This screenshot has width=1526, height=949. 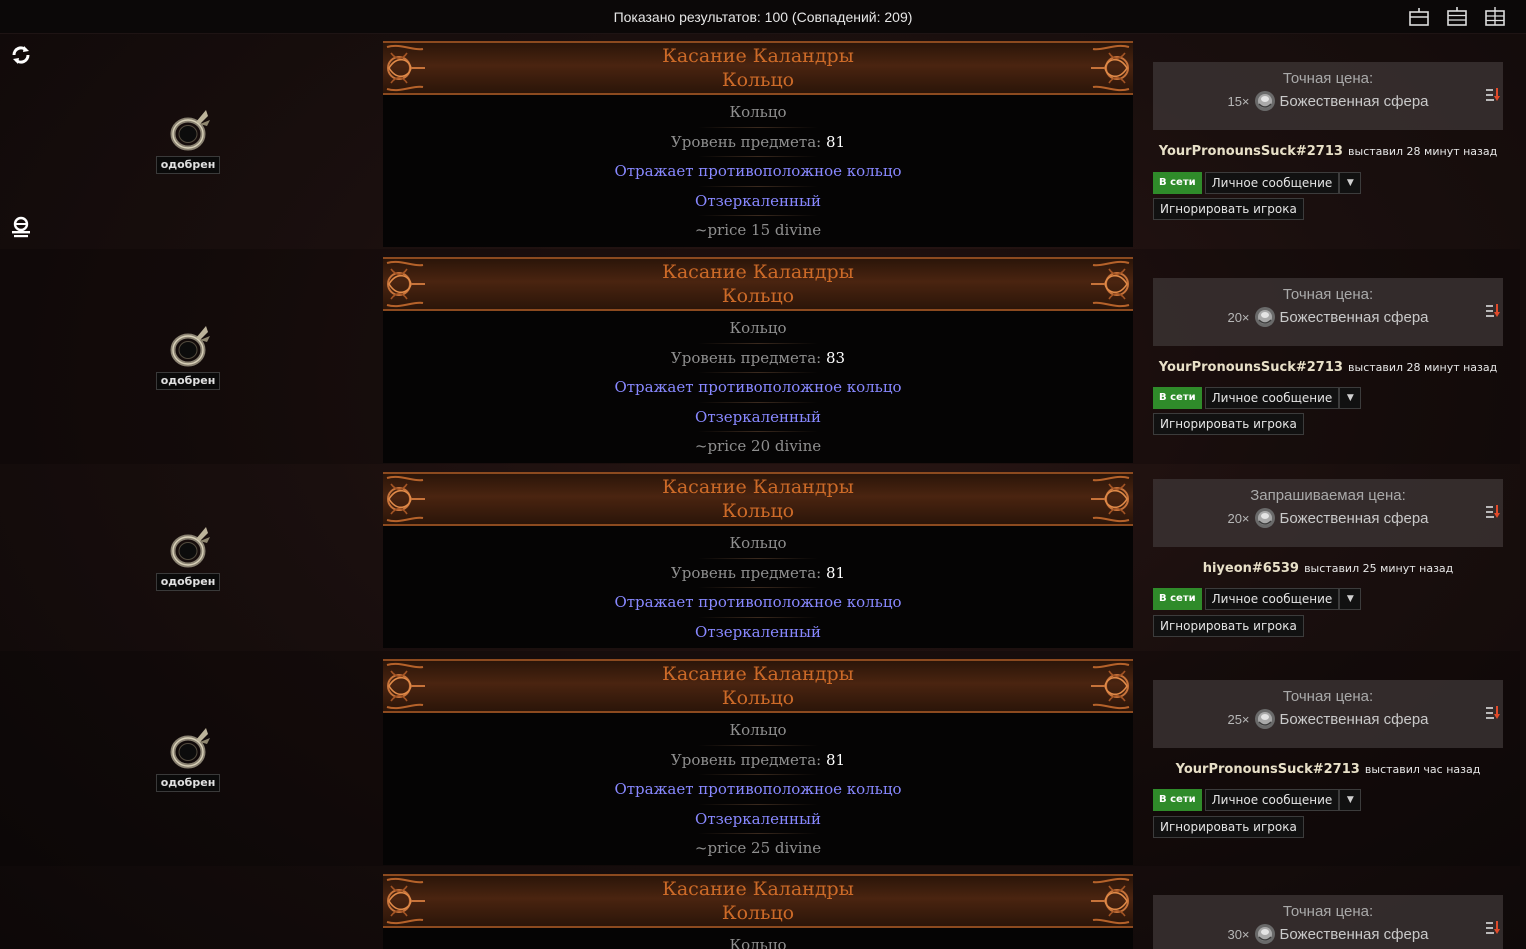 I want to click on item-note: ~price 20 divine, so click(x=758, y=446).